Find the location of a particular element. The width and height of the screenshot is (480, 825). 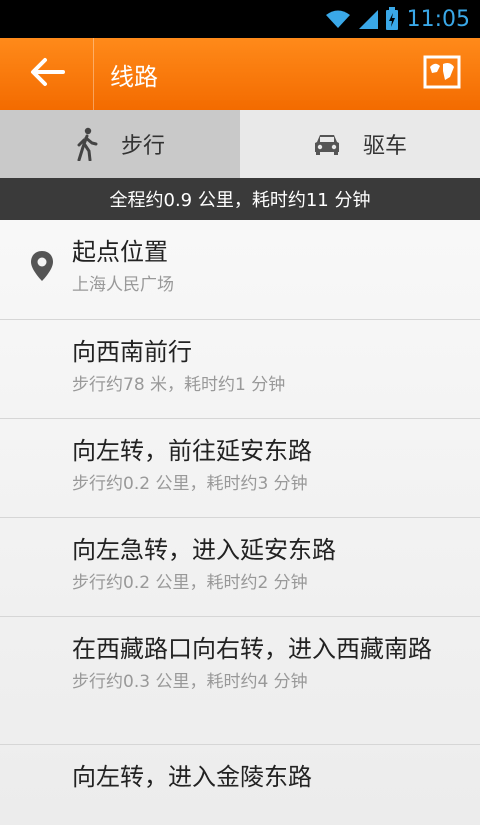

route-summary: 全程约0.9 公里，耗时约11 分钟 is located at coordinates (240, 199).